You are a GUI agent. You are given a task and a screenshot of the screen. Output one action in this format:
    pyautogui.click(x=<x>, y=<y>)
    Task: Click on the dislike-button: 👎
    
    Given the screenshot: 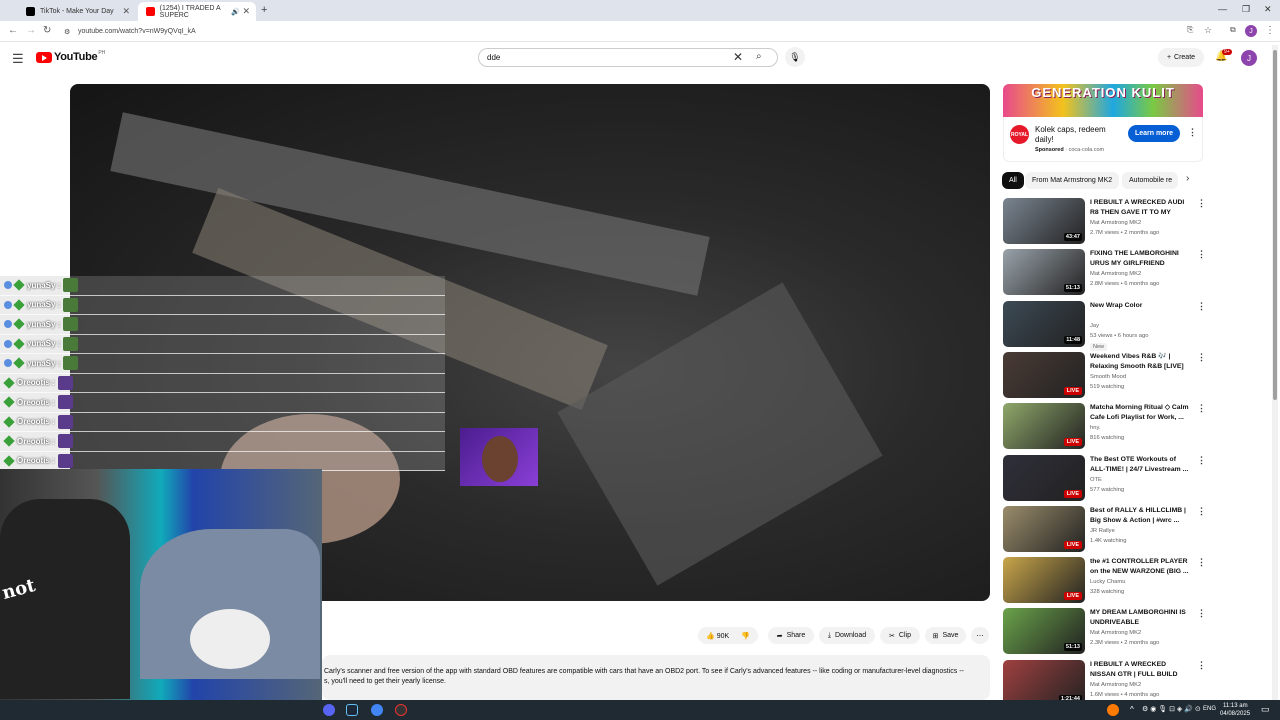 What is the action you would take?
    pyautogui.click(x=745, y=636)
    